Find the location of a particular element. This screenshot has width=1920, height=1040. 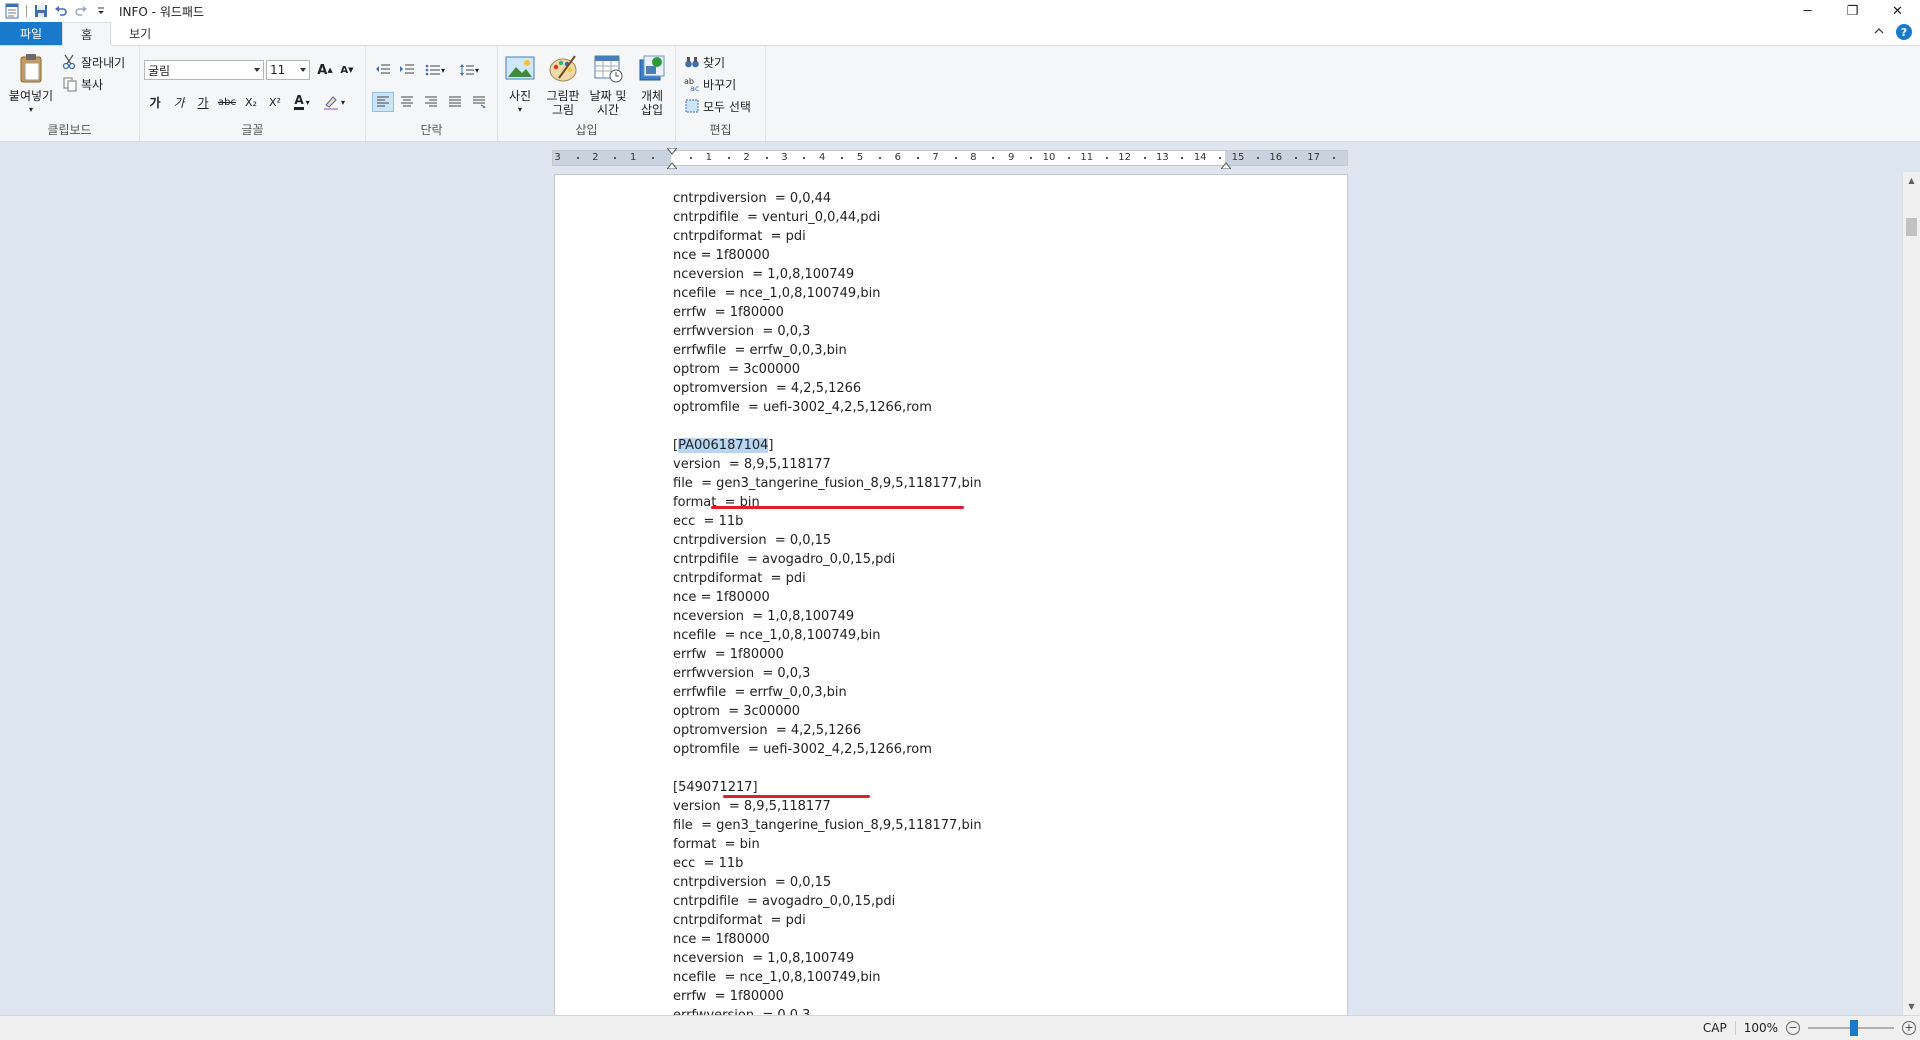

horizontal-ruler: 3 2 1 1 2 3 4 5 6 7 8 9 10 11 12 13 14 15 16 17 is located at coordinates (950, 158).